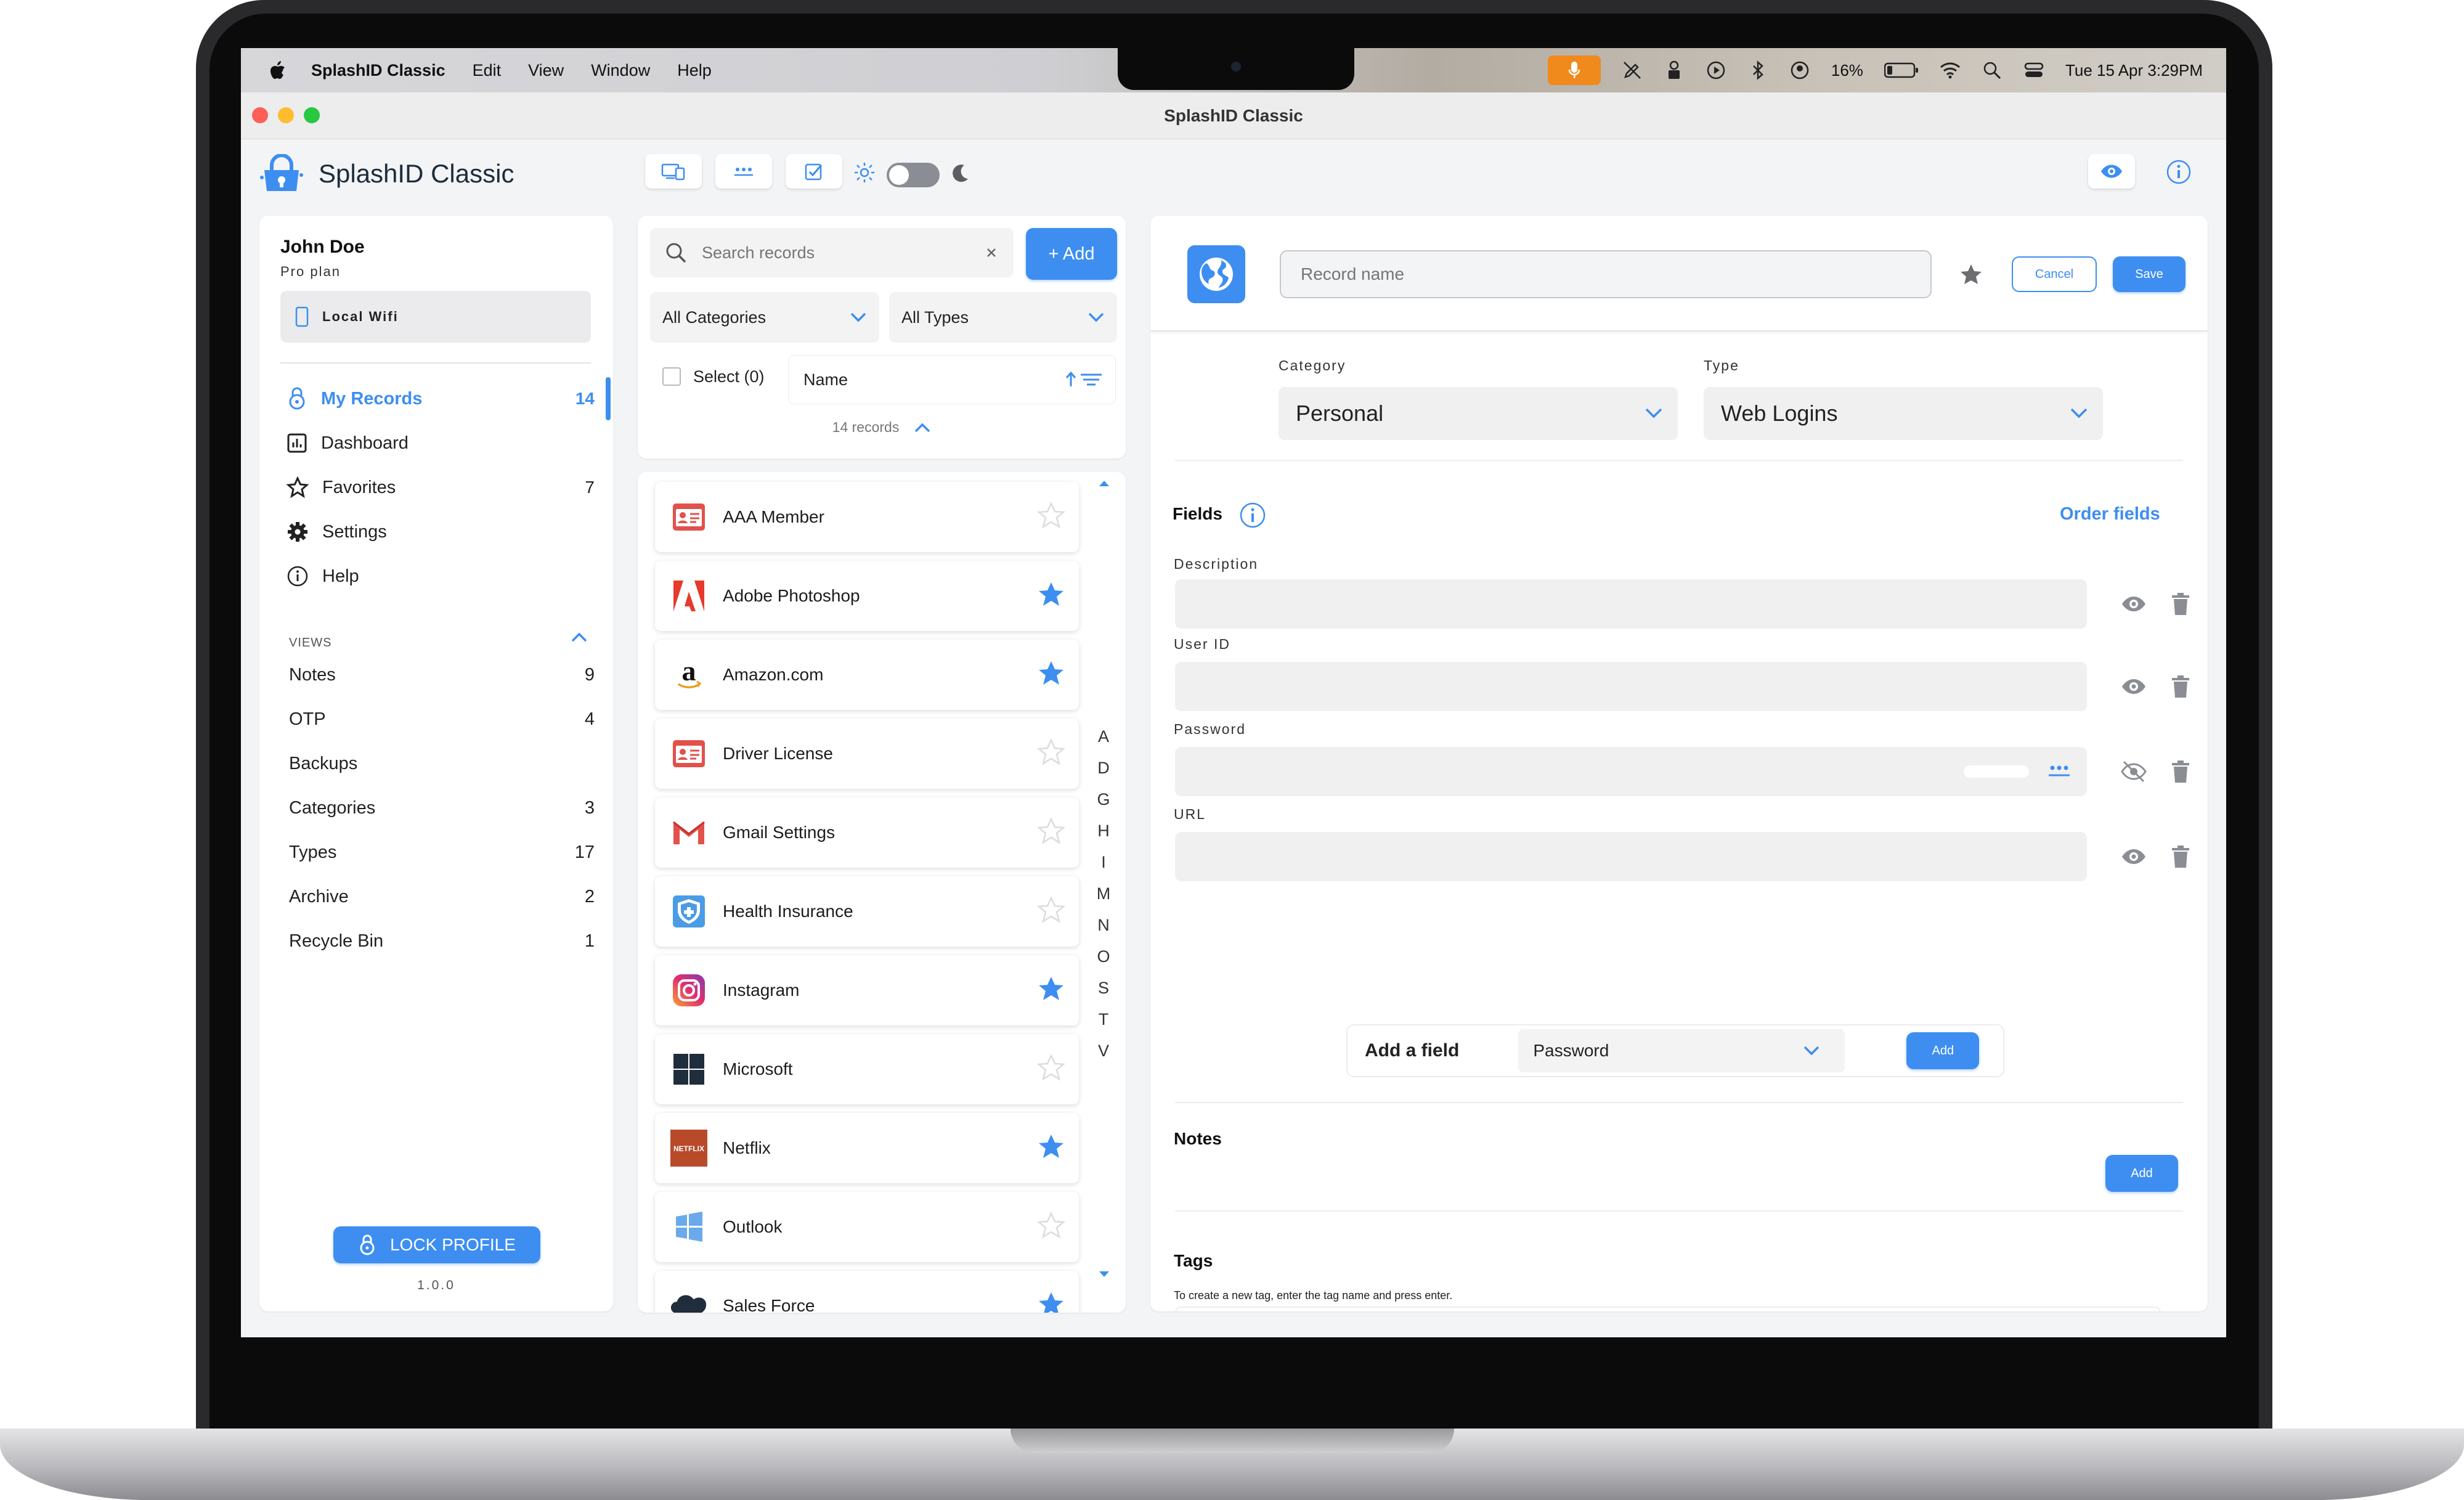 The image size is (2464, 1500). What do you see at coordinates (442, 808) in the screenshot?
I see `view-categories: Categories 3` at bounding box center [442, 808].